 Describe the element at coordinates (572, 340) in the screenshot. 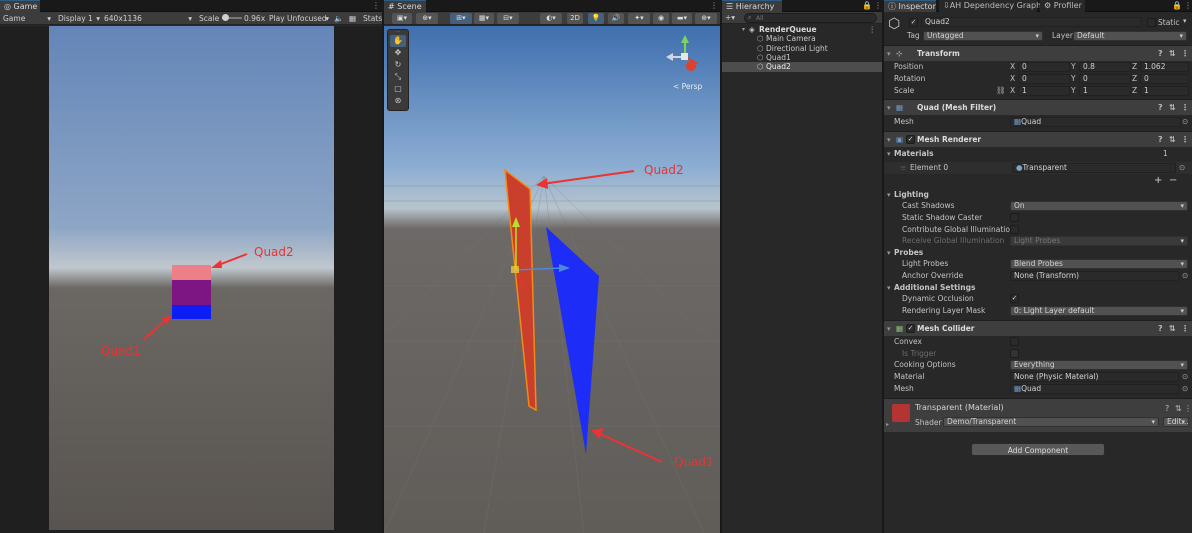

I see `scene-quad1-fill` at that location.